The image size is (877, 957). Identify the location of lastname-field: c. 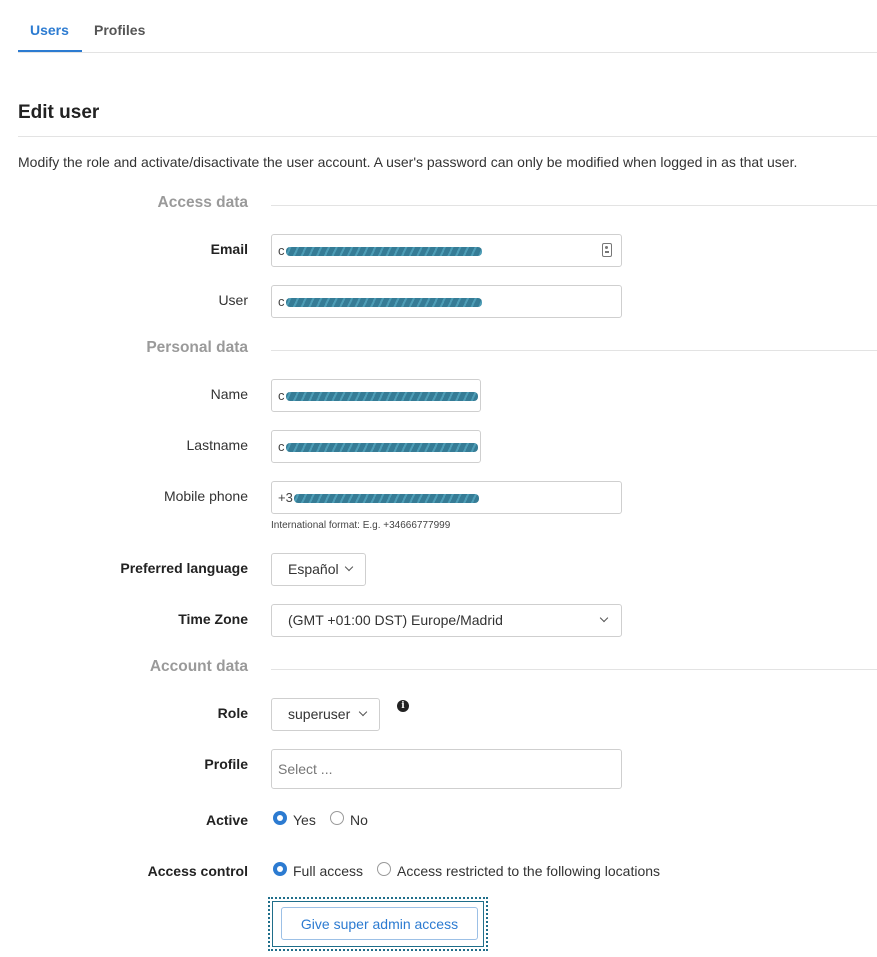
(376, 446).